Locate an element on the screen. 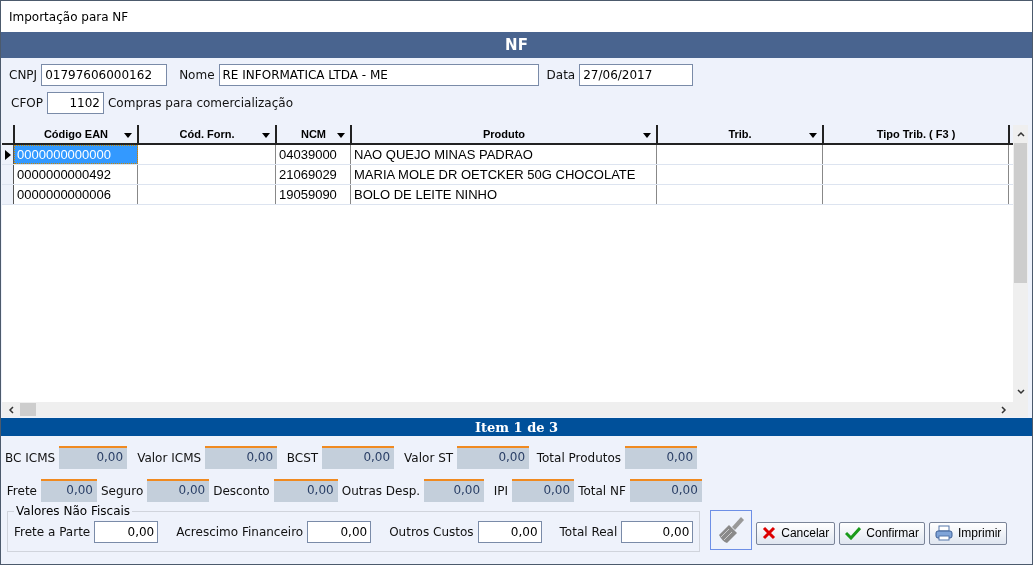 The image size is (1033, 565). group-legend: Valores Não Fiscais is located at coordinates (73, 511).